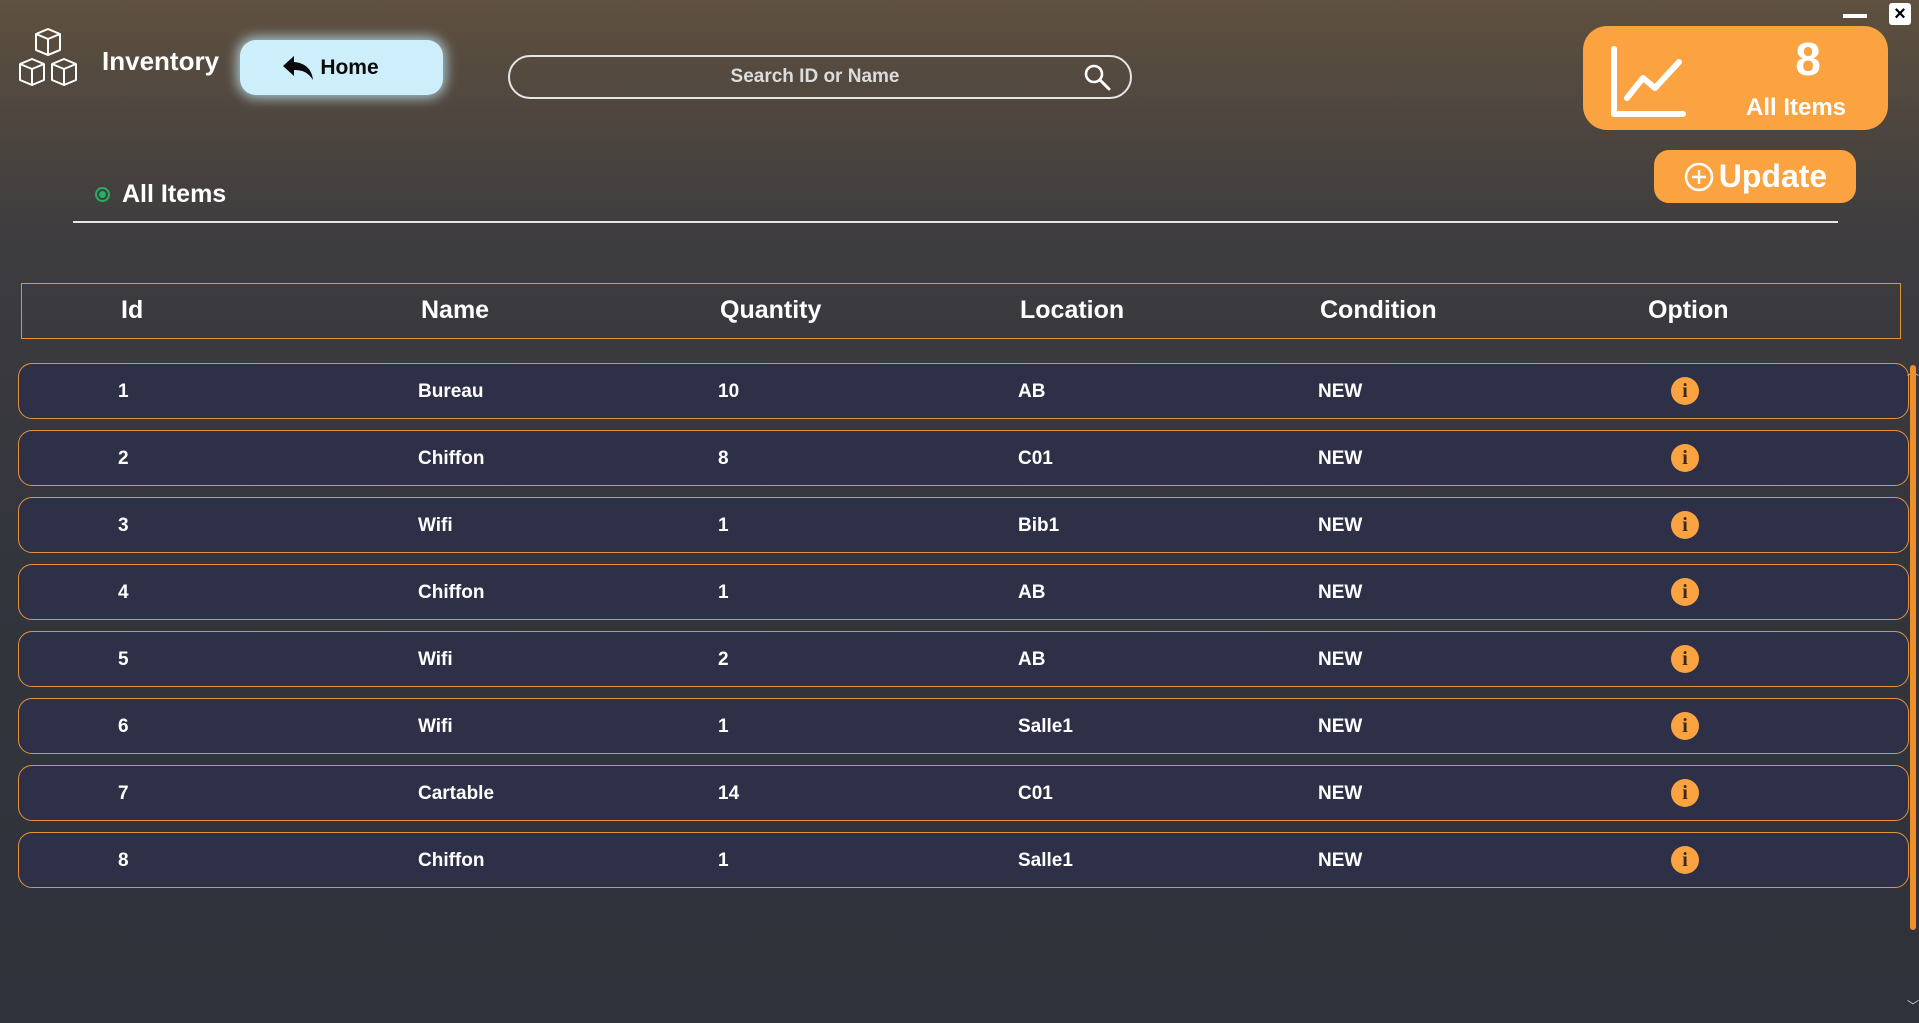  Describe the element at coordinates (963, 793) in the screenshot. I see `table-row: 7 Cartable 14 C01 NEW i` at that location.